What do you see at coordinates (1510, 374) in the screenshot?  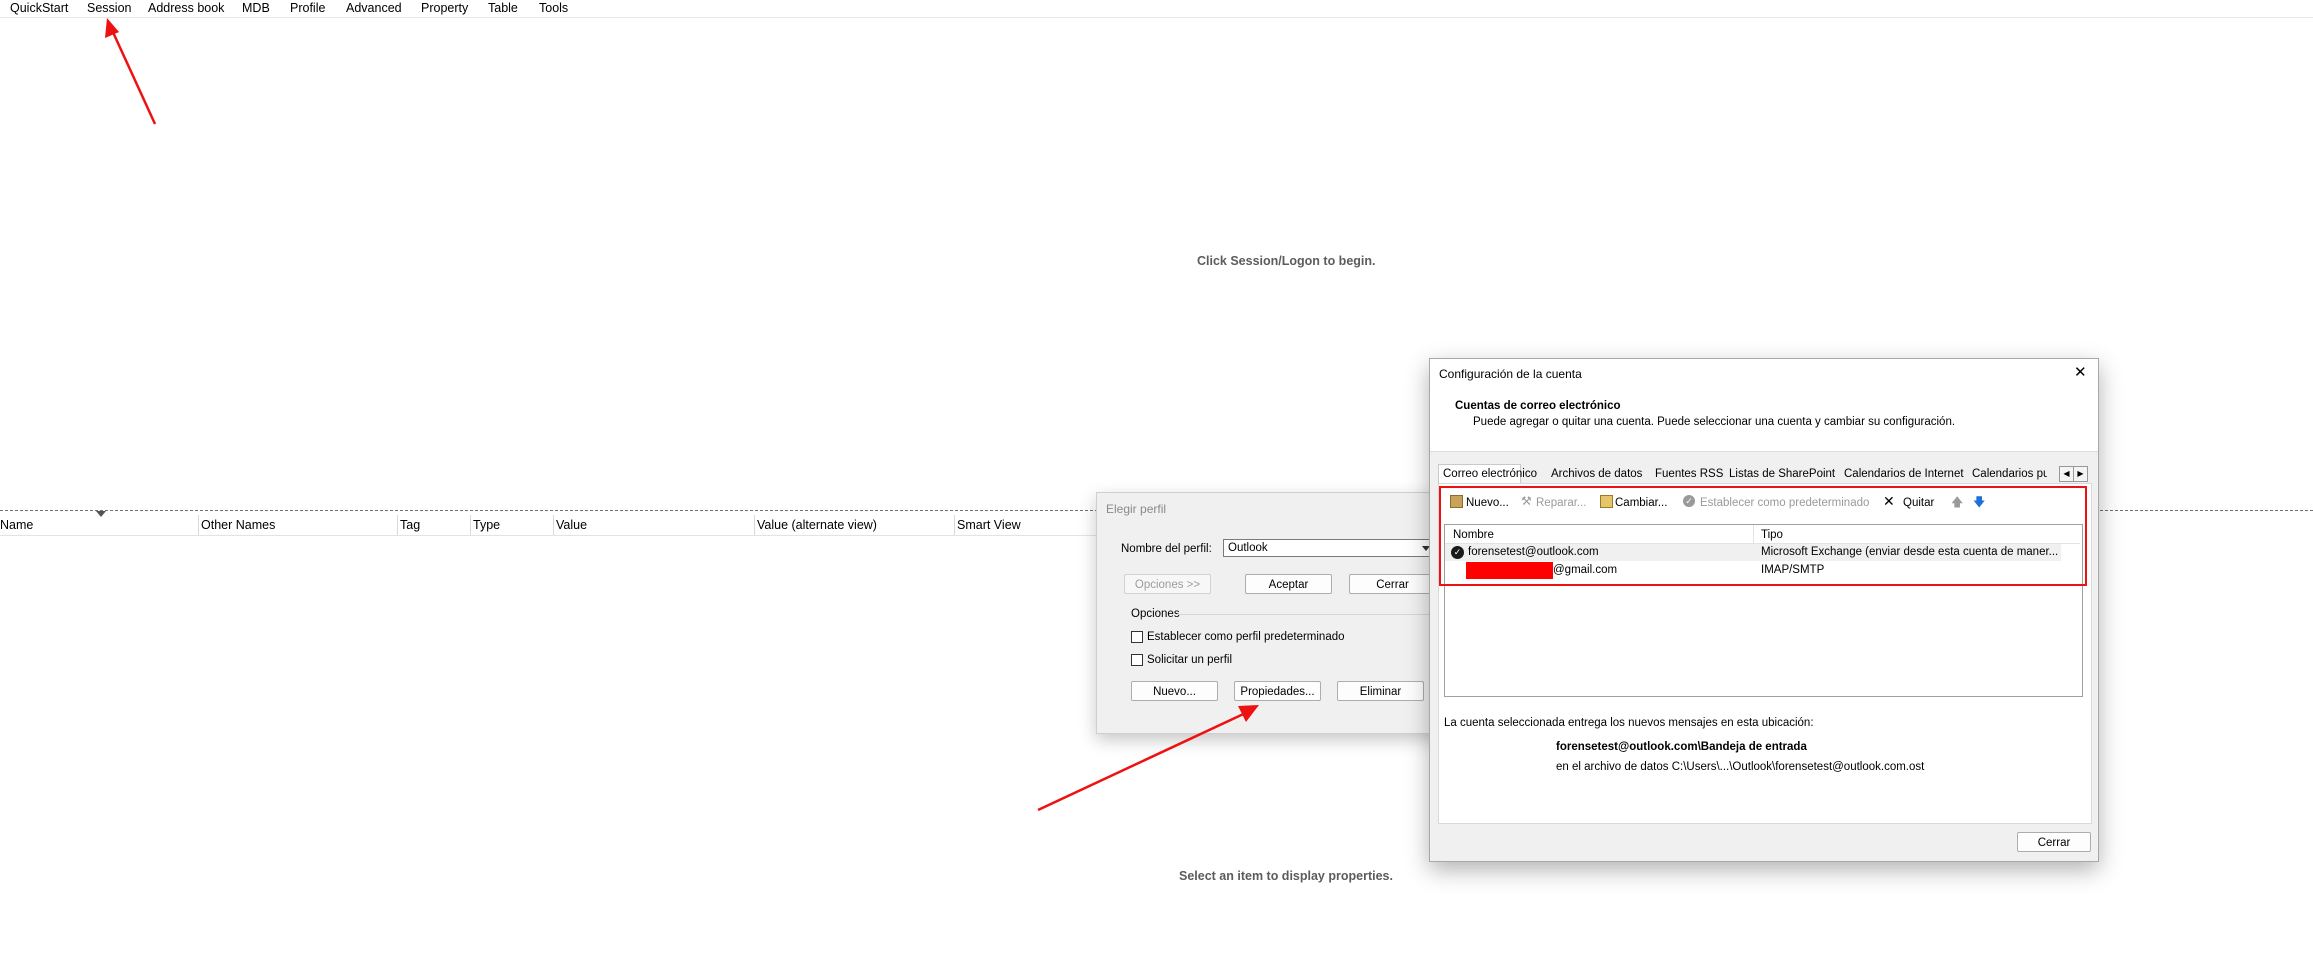 I see `dialog-title: Configuración de la cuenta` at bounding box center [1510, 374].